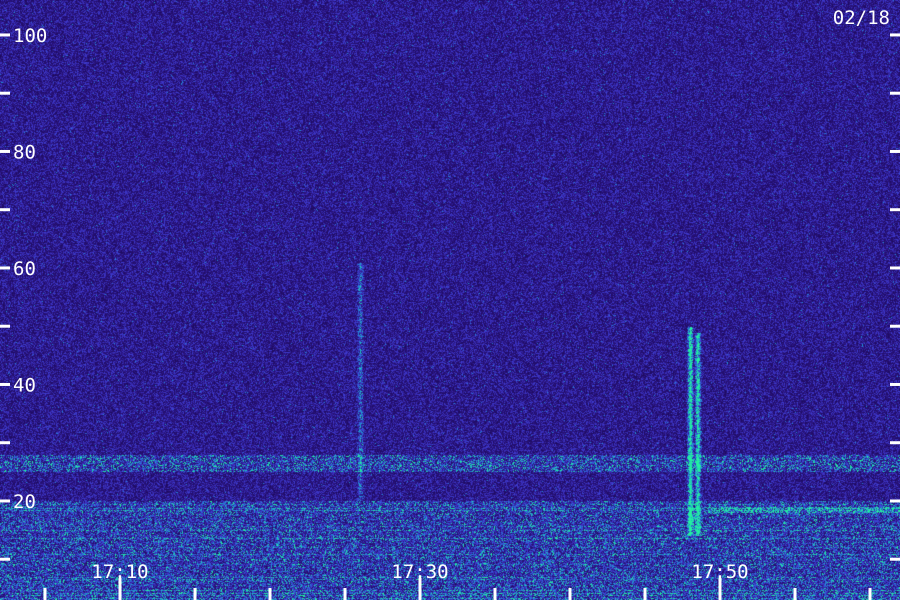 The width and height of the screenshot is (900, 600). Describe the element at coordinates (24, 269) in the screenshot. I see `y-tick-label: 60` at that location.